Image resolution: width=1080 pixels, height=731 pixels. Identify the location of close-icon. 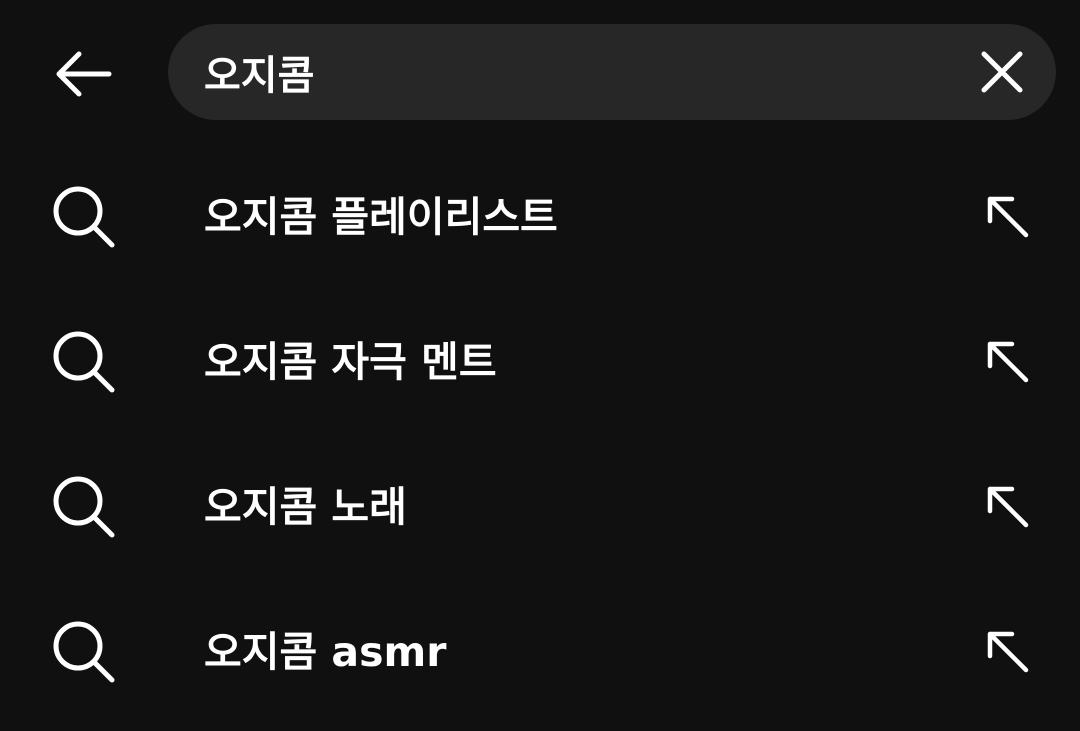
(1002, 72).